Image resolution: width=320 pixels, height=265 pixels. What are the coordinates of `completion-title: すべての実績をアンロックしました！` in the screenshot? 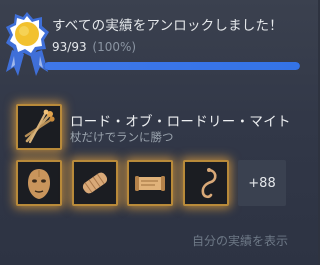 It's located at (167, 26).